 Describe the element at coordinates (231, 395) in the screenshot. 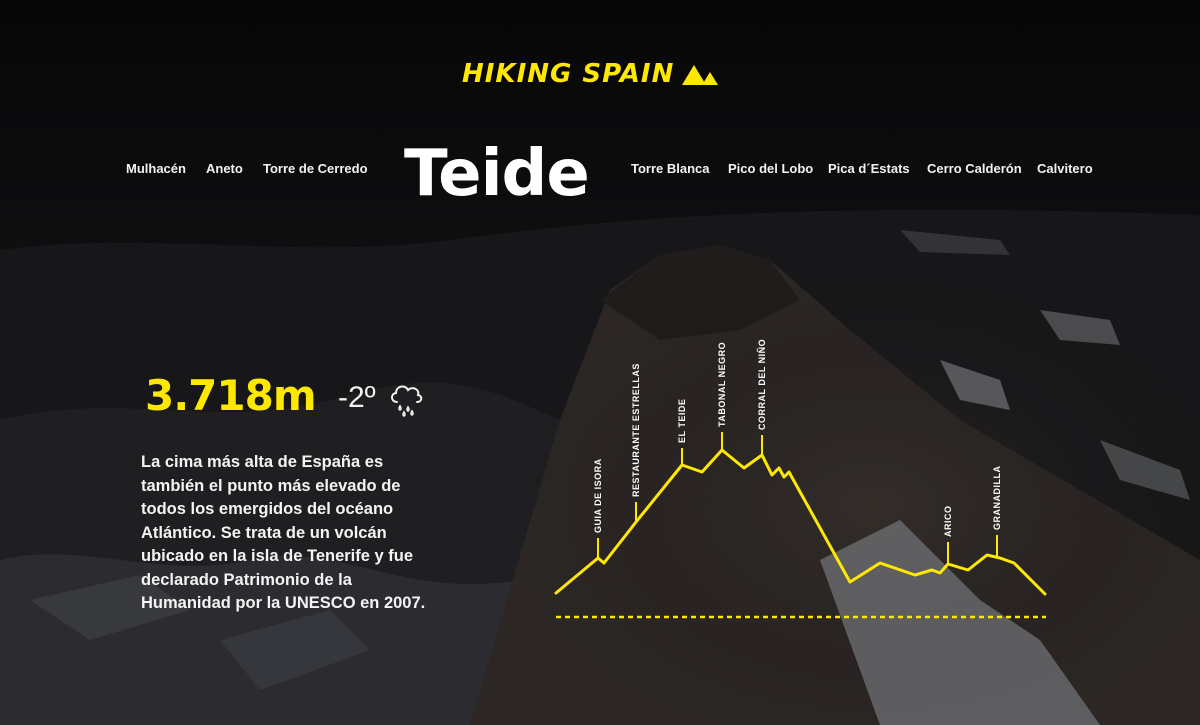

I see `elevation-value: 3.718m` at that location.